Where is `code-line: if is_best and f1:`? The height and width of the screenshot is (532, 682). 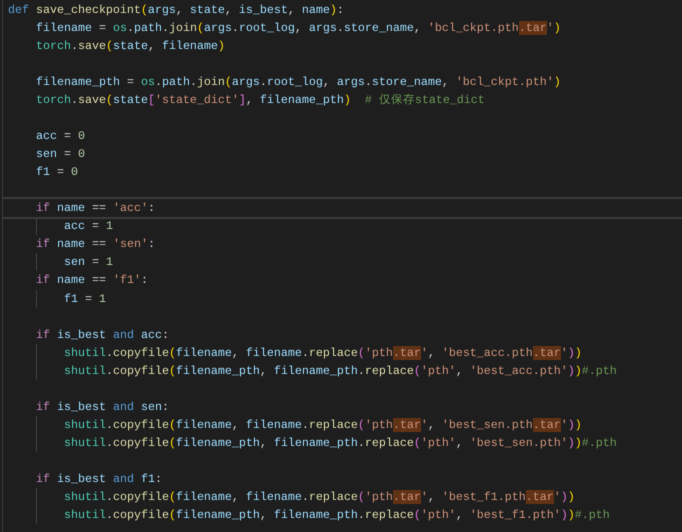 code-line: if is_best and f1: is located at coordinates (99, 479).